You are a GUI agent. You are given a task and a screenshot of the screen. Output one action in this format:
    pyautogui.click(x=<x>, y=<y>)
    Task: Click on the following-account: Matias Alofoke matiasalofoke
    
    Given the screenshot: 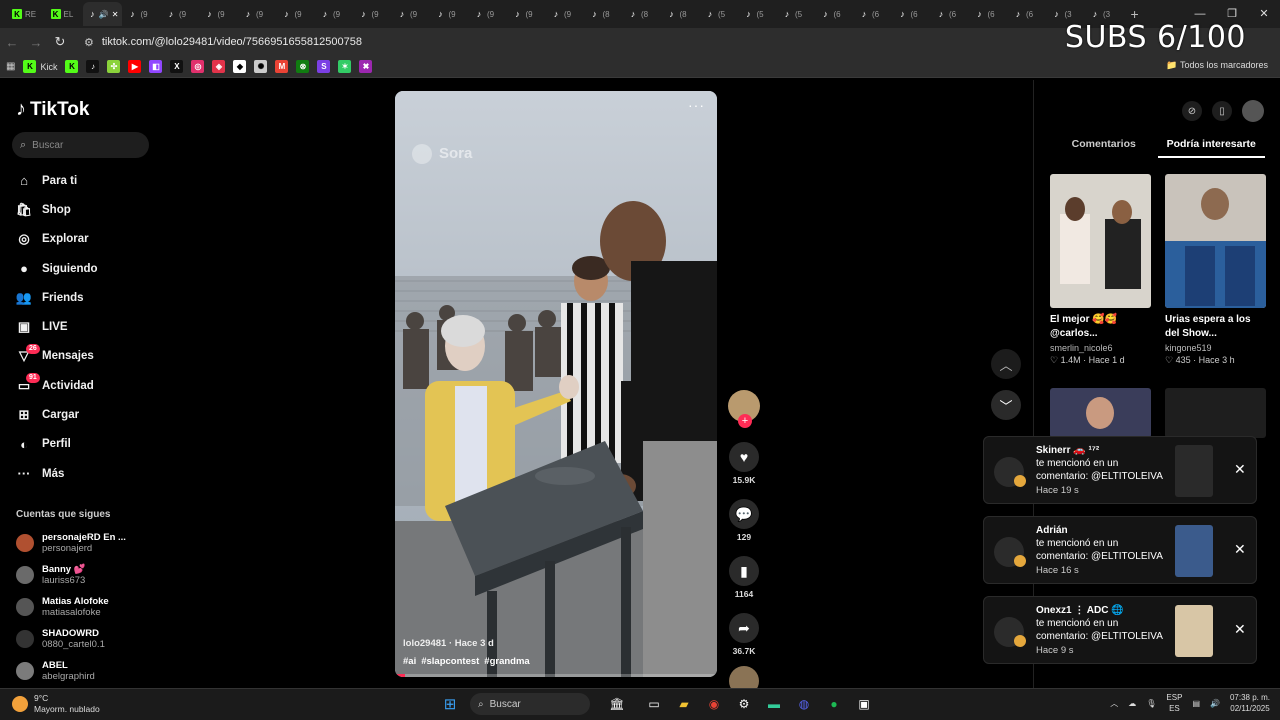 What is the action you would take?
    pyautogui.click(x=71, y=607)
    